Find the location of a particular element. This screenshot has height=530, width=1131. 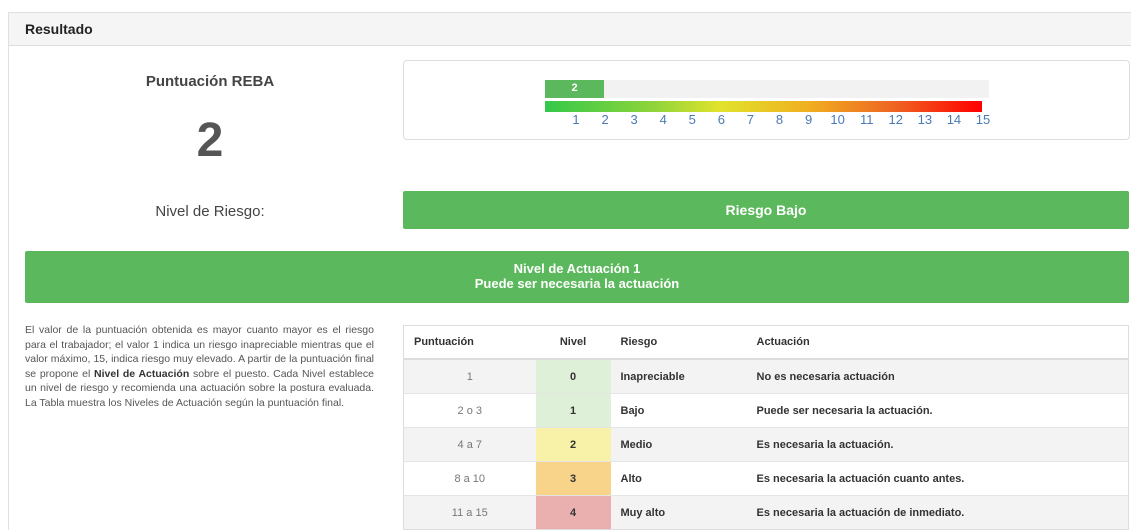

scale-tick: 10 is located at coordinates (837, 119).